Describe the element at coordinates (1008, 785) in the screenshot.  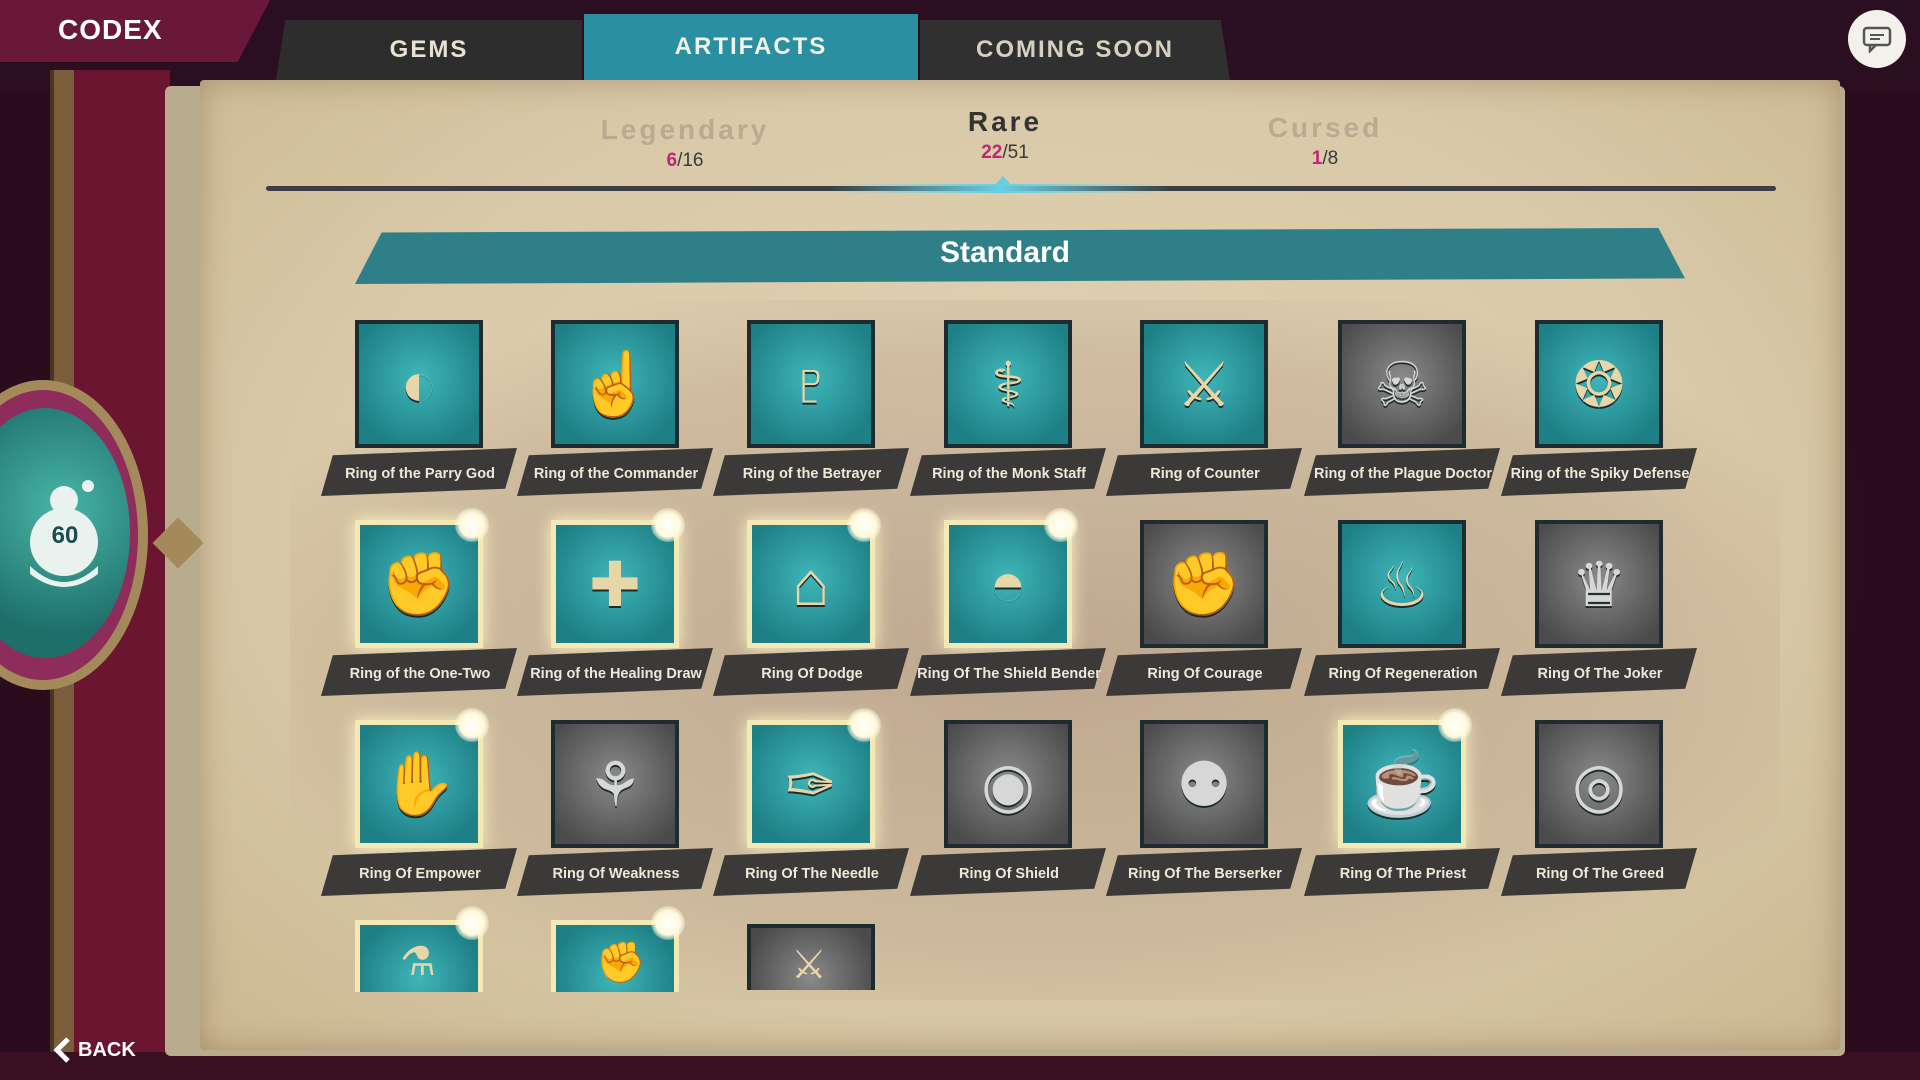
I see `round-shield-icon: ◉` at that location.